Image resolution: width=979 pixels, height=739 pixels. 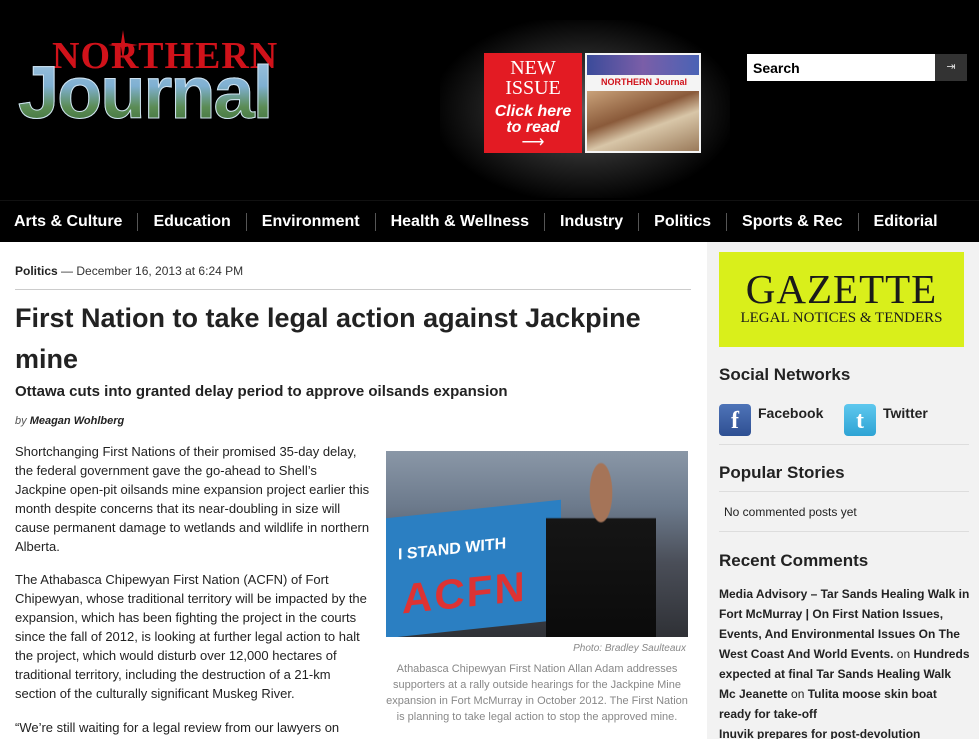 I want to click on article-category-link: Politics, so click(x=36, y=271).